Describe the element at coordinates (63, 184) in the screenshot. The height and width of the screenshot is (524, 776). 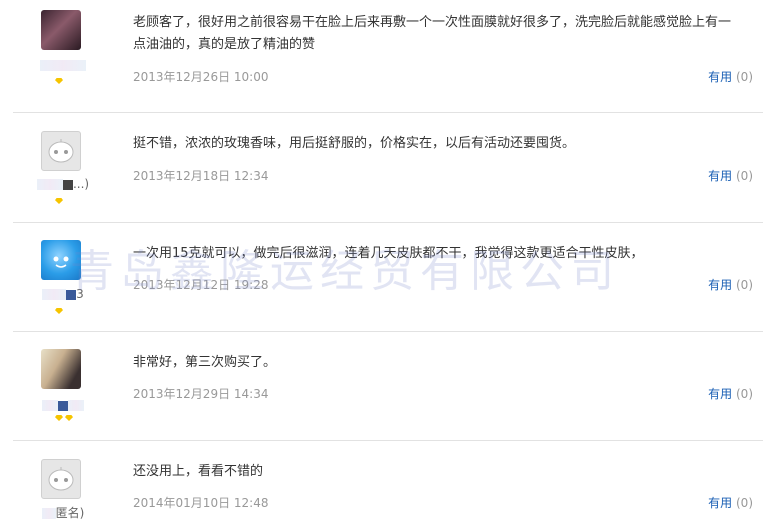
I see `username: ...)` at that location.